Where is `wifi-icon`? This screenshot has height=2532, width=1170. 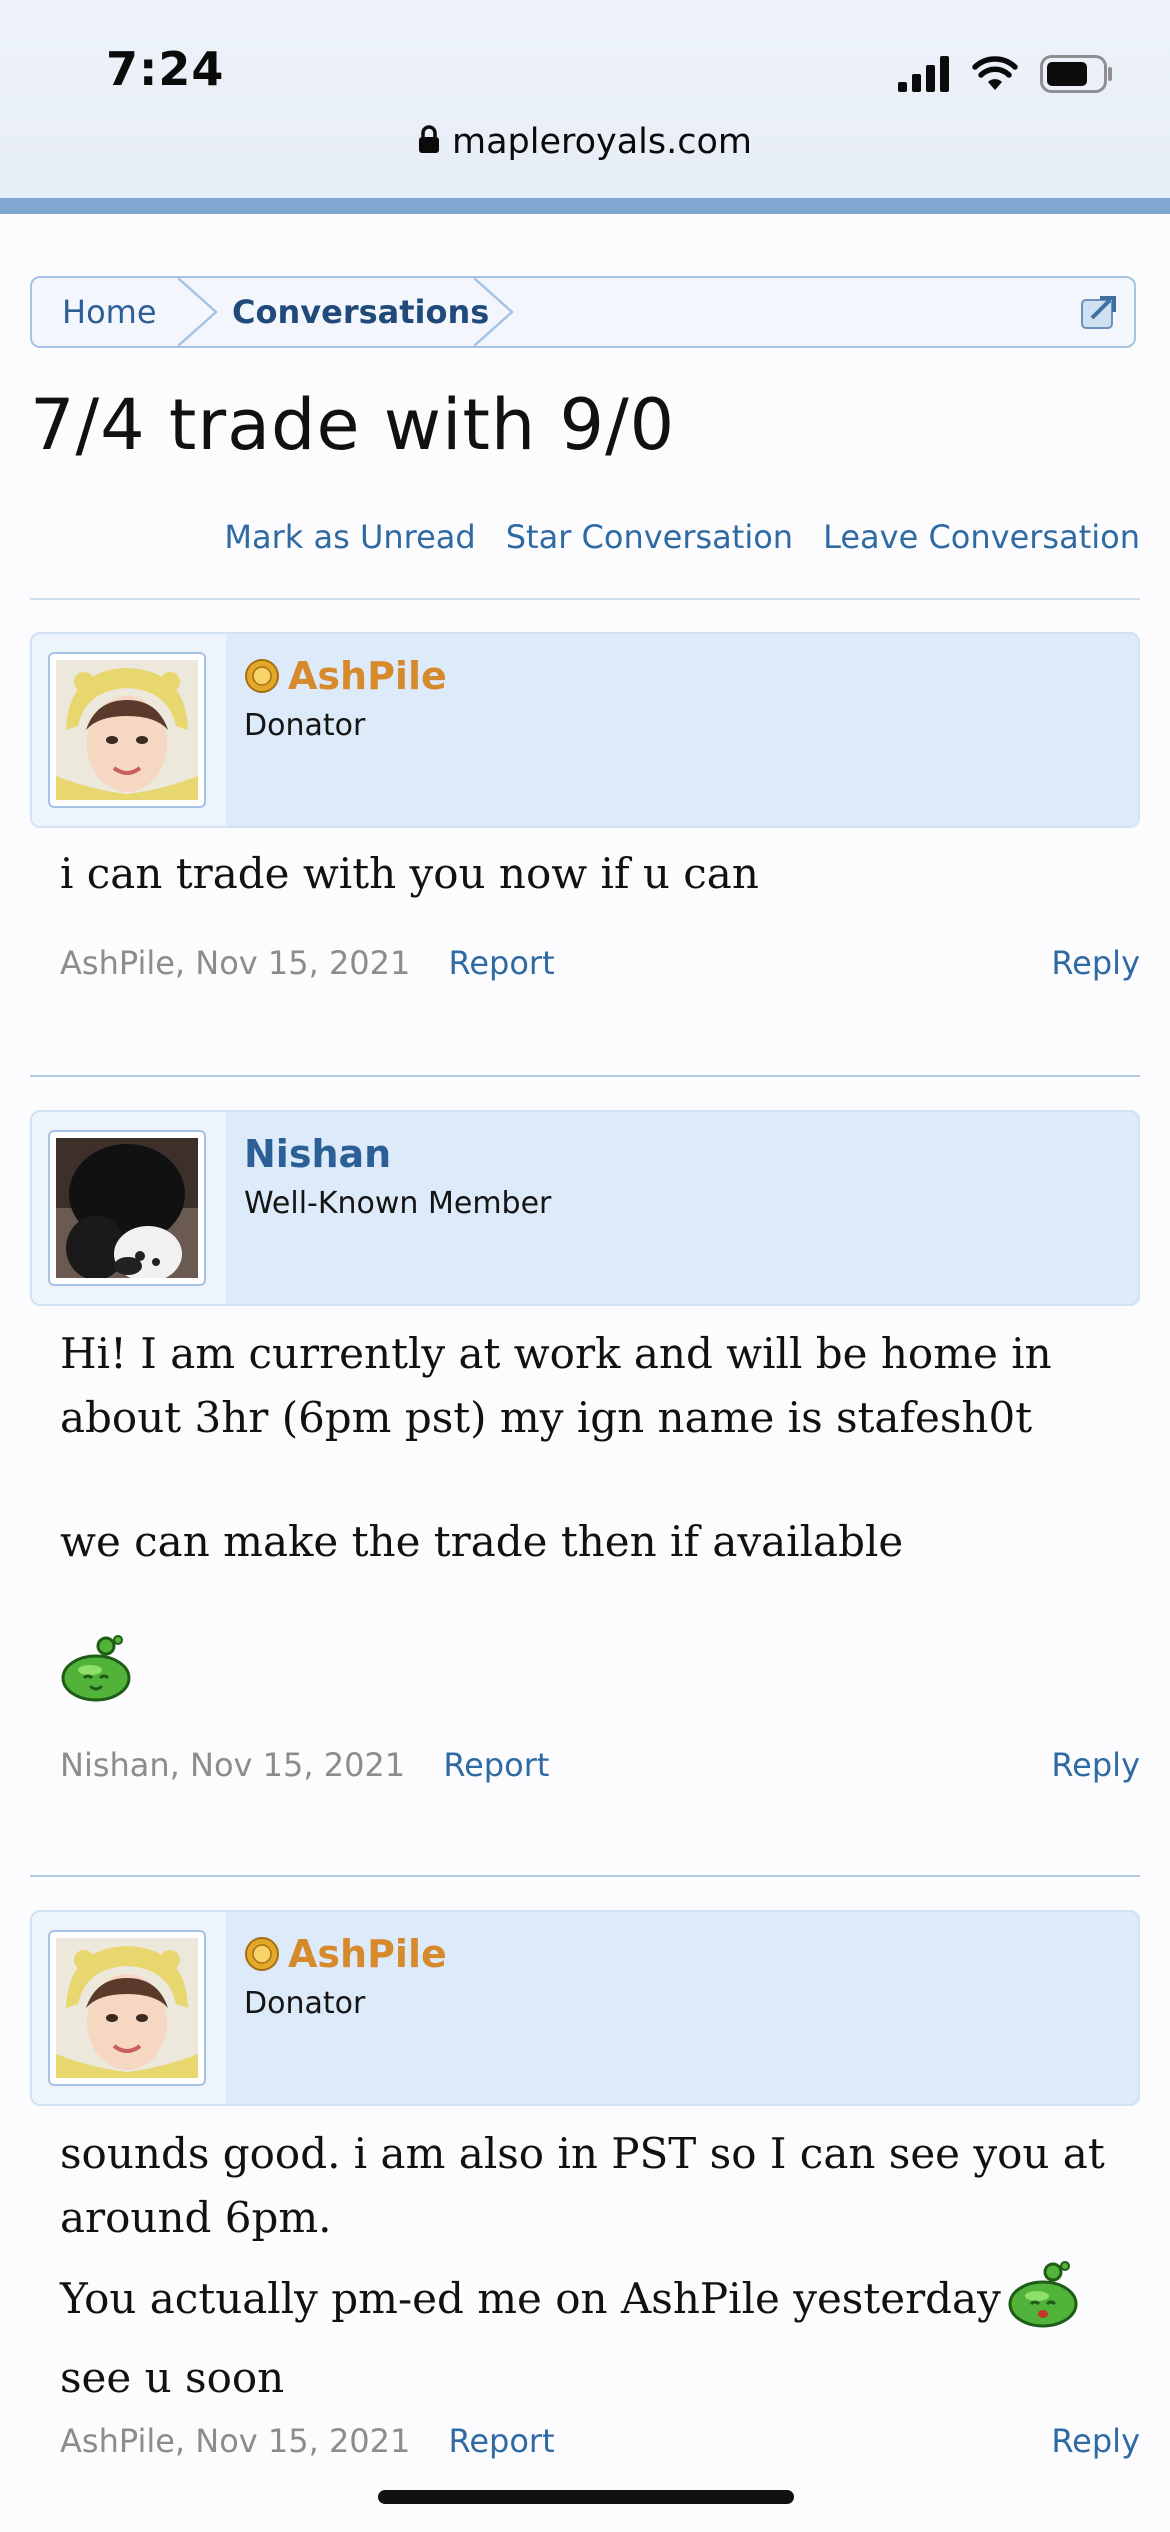
wifi-icon is located at coordinates (995, 73).